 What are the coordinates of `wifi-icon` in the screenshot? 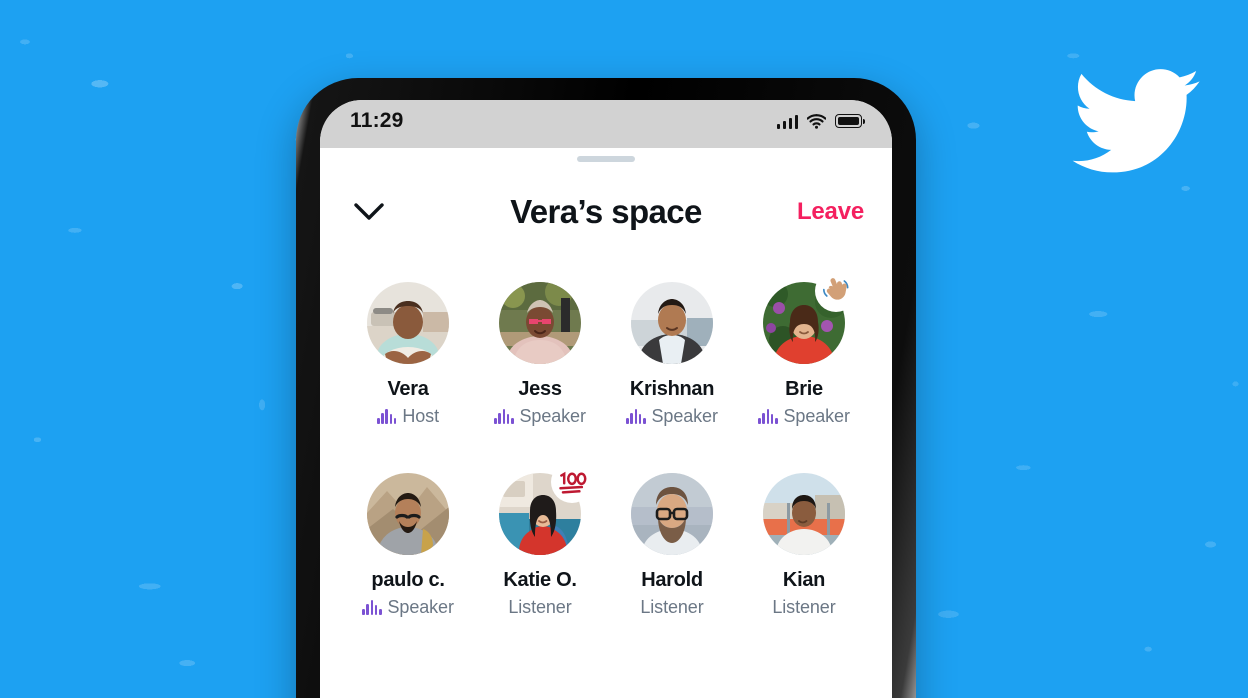 It's located at (816, 121).